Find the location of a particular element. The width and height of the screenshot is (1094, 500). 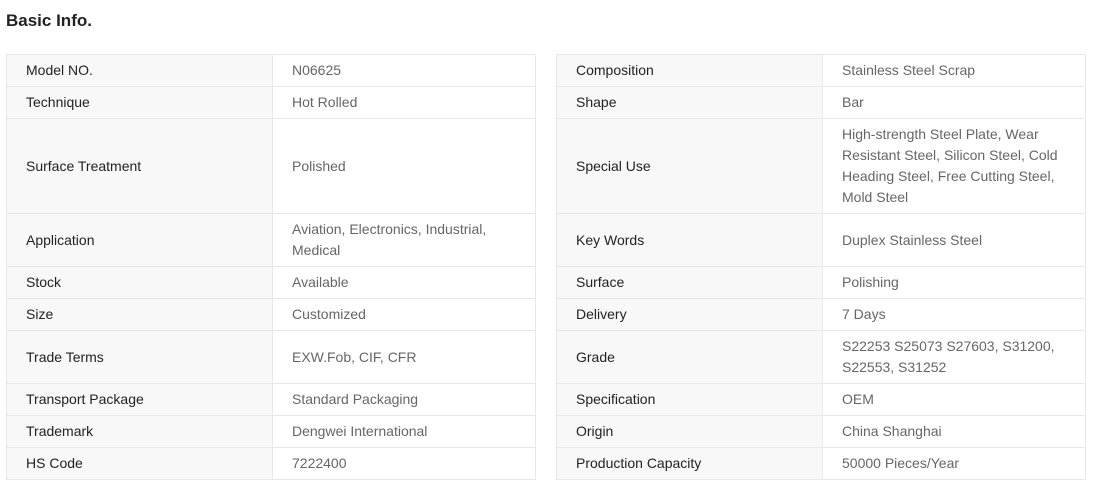

table-row: Surface Polishing is located at coordinates (821, 282).